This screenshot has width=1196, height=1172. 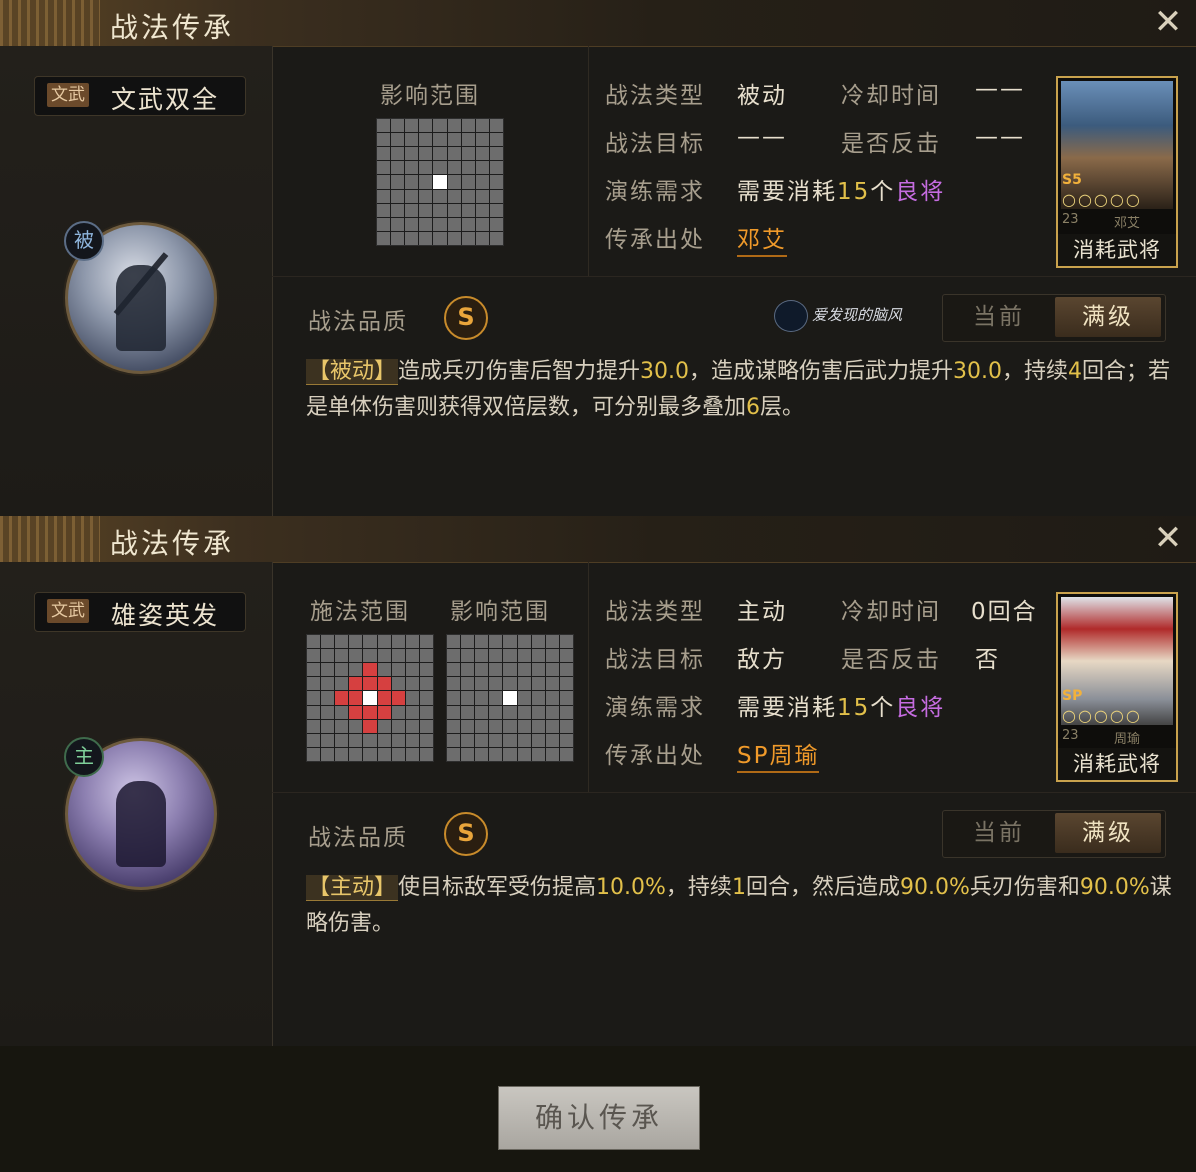 I want to click on effect-range-label: 影响范围, so click(x=500, y=612).